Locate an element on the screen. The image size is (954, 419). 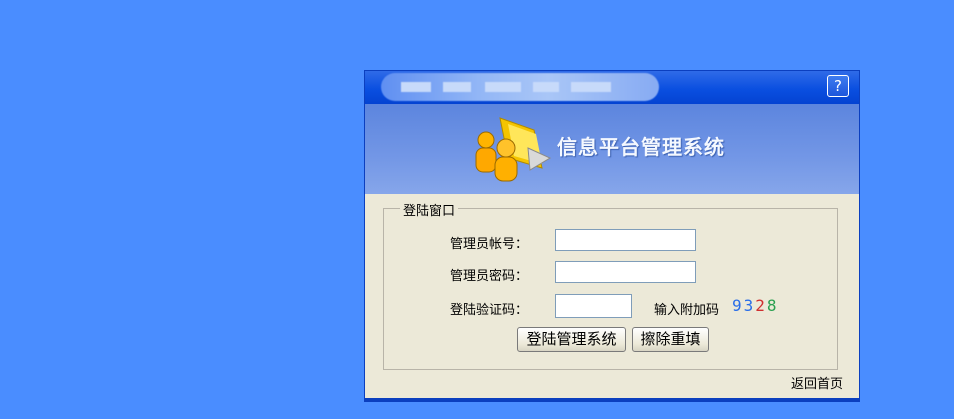
window-bottom-border is located at coordinates (612, 400).